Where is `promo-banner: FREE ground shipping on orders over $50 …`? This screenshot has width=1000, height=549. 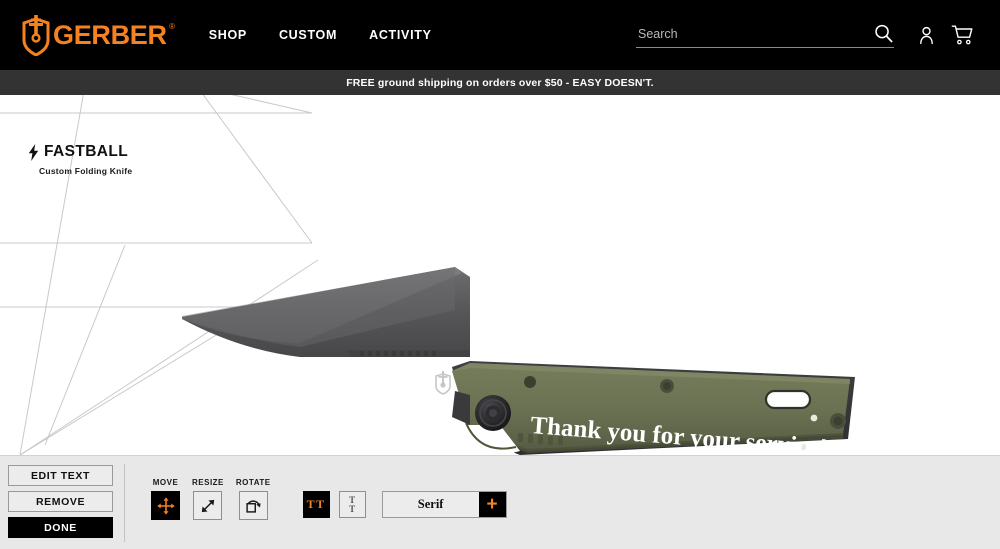 promo-banner: FREE ground shipping on orders over $50 … is located at coordinates (500, 82).